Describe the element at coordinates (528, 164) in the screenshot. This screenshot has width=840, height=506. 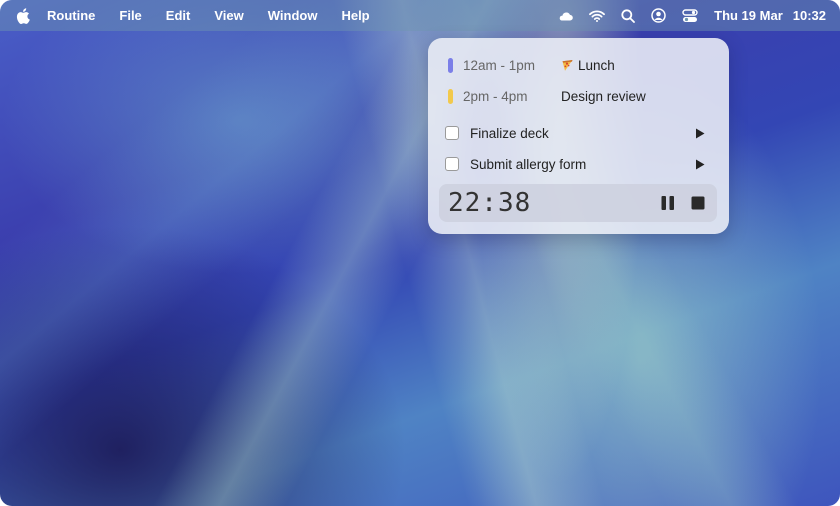
I see `task-label: Submit allergy form` at that location.